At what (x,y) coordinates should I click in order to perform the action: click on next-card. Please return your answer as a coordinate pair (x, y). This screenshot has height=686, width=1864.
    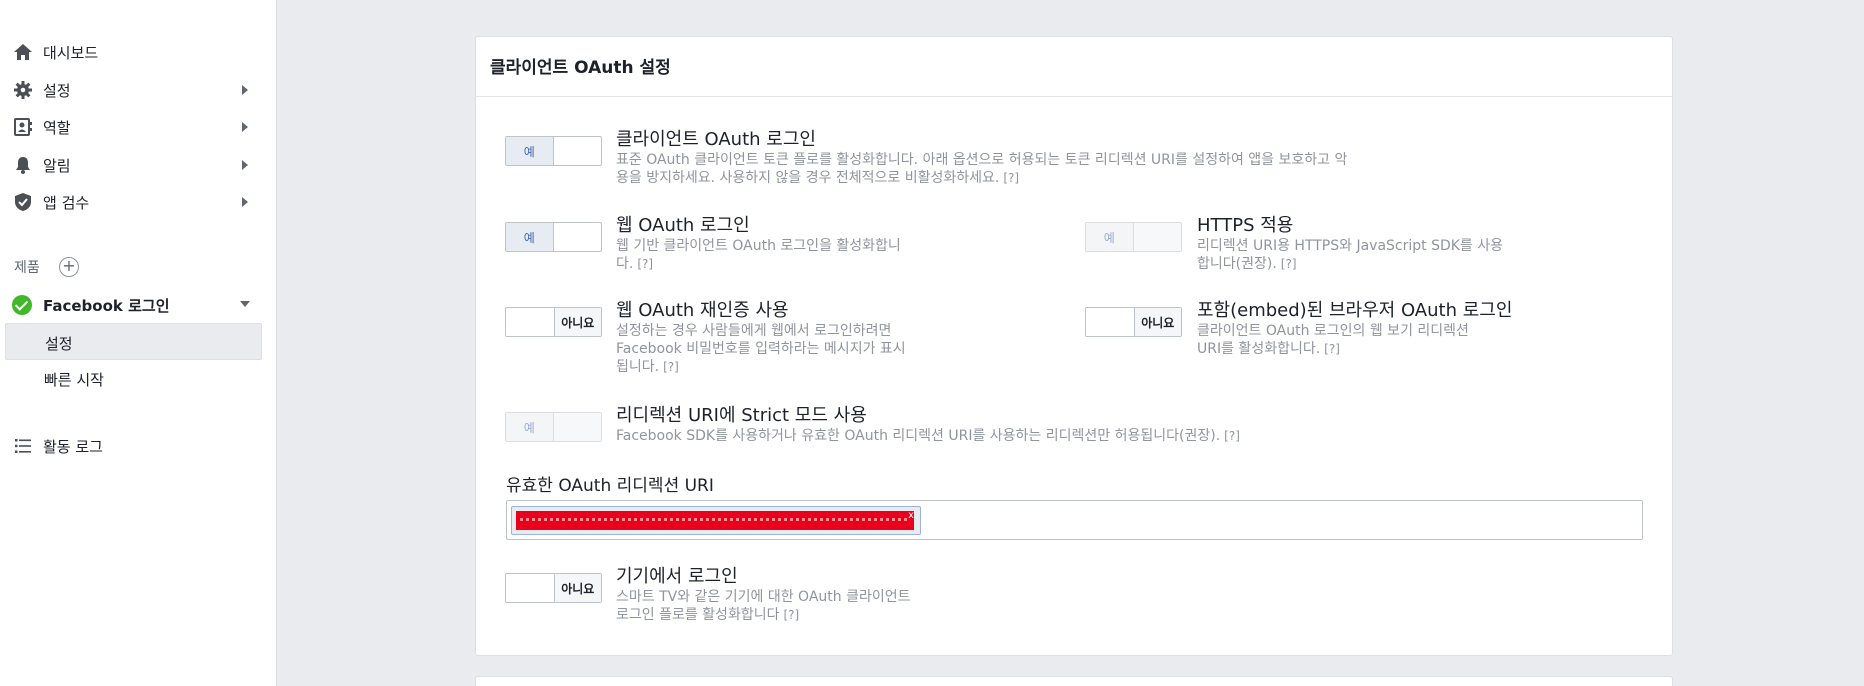
    Looking at the image, I should click on (1074, 681).